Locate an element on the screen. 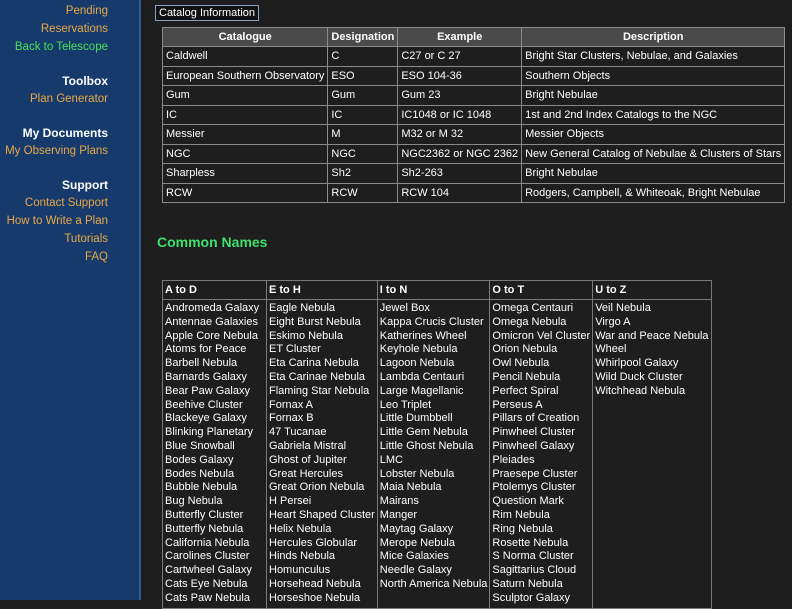 Image resolution: width=792 pixels, height=609 pixels. common-name-item: Blackeye Galaxy is located at coordinates (206, 418).